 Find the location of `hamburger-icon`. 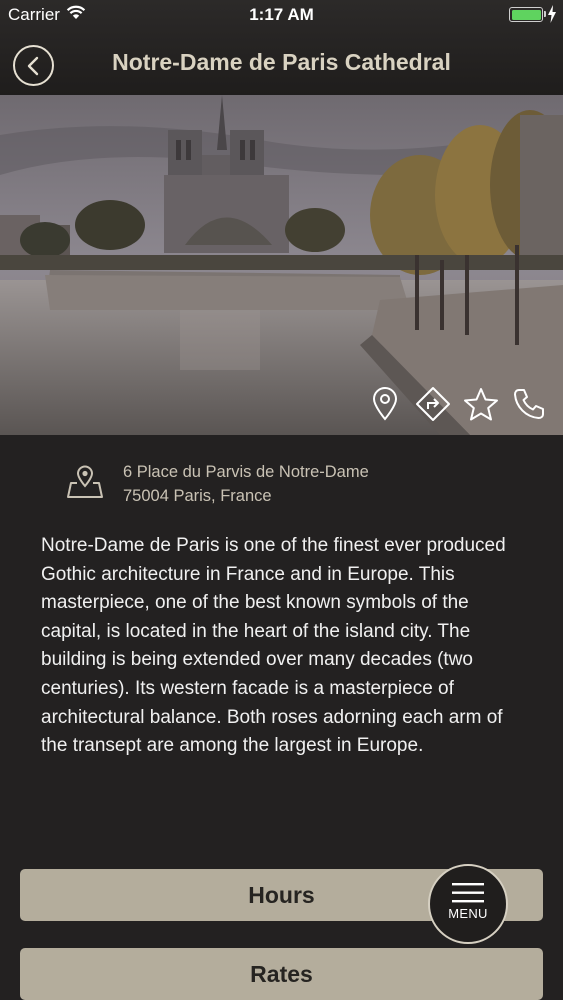

hamburger-icon is located at coordinates (468, 893).